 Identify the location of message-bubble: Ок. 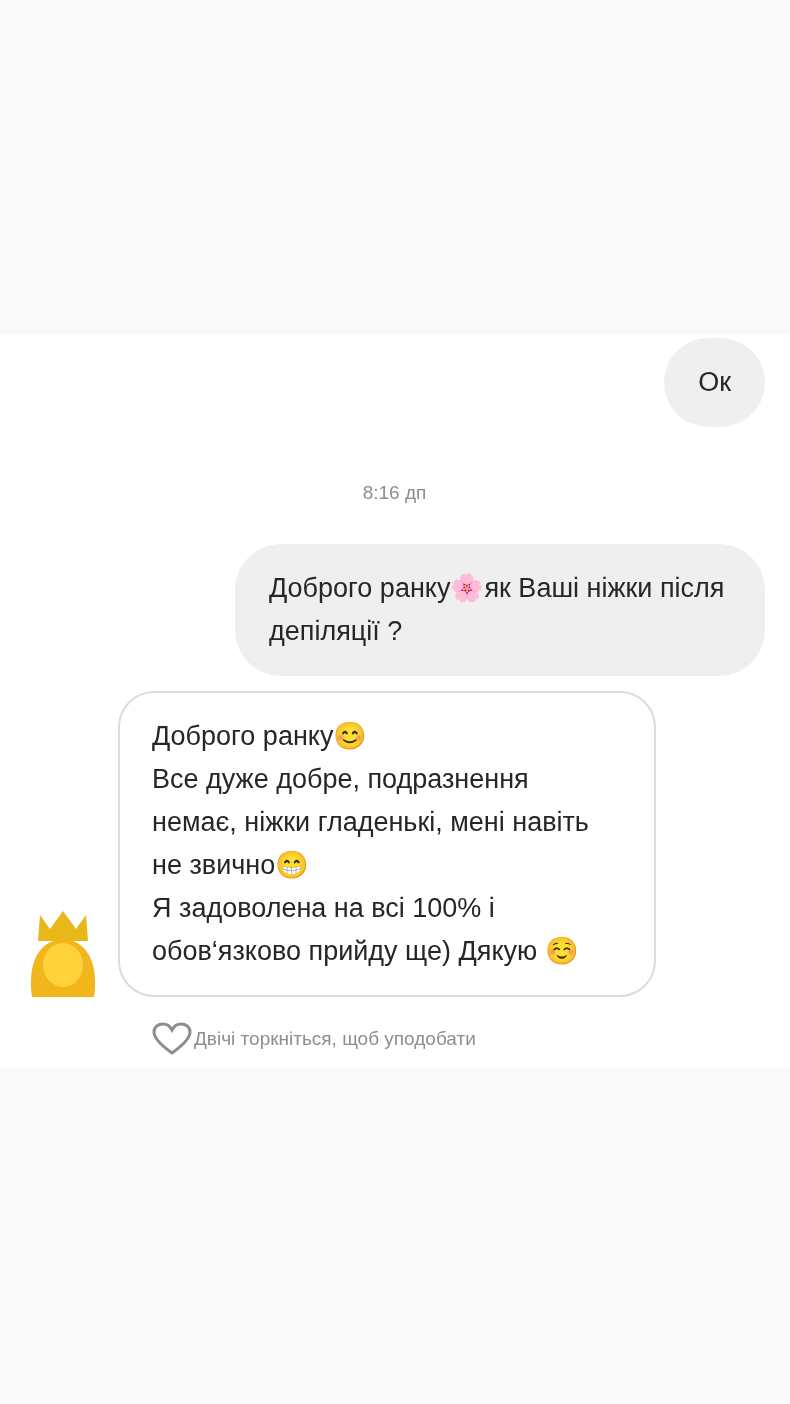
(714, 382).